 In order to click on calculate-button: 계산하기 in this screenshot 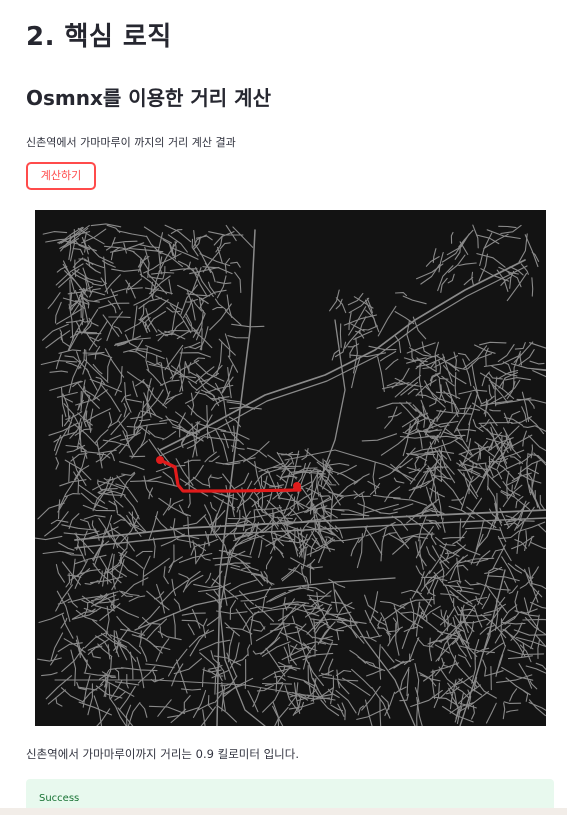, I will do `click(61, 176)`.